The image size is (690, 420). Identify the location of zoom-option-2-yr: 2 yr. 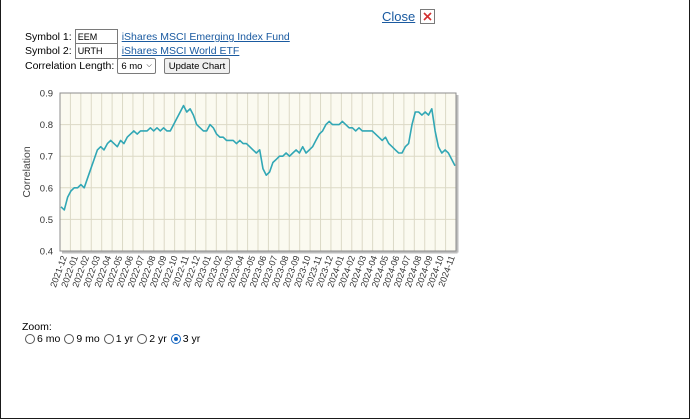
(152, 339).